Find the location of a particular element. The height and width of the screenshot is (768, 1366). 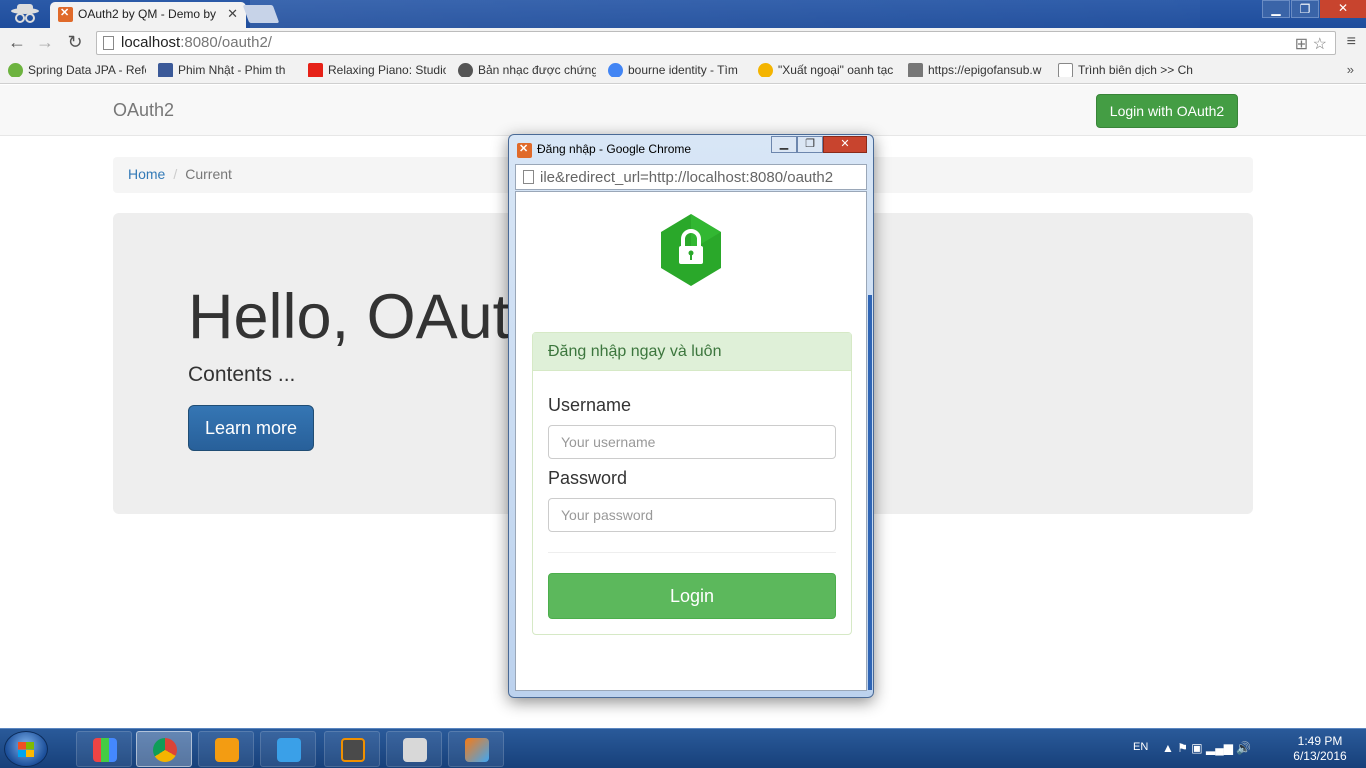

popup-minimize-button: ▁ is located at coordinates (784, 144).